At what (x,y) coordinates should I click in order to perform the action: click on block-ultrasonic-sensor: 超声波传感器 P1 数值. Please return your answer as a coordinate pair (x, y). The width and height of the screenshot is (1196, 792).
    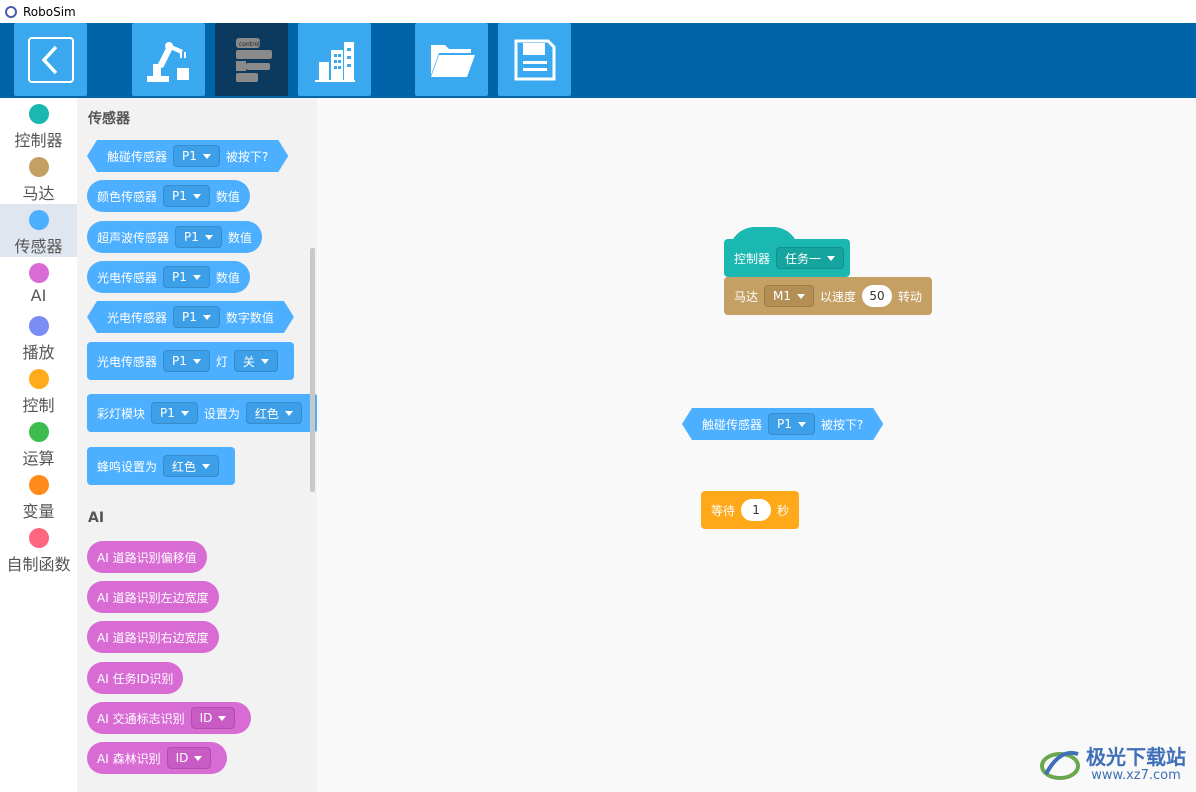
    Looking at the image, I should click on (174, 237).